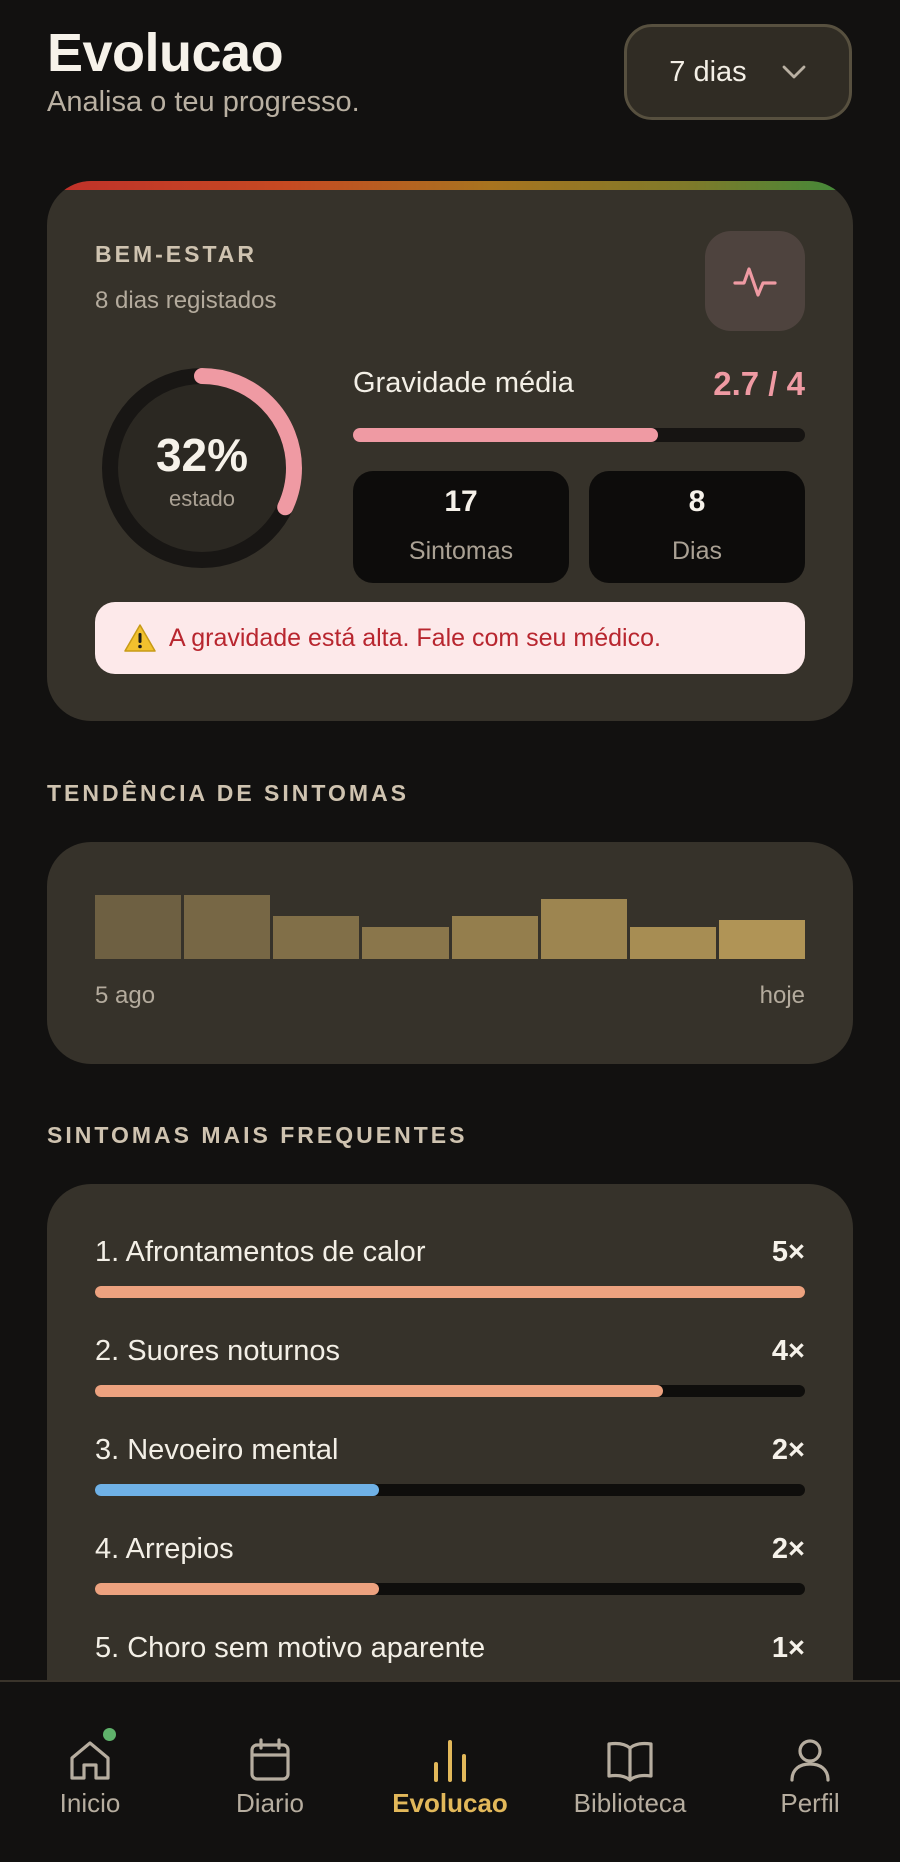  What do you see at coordinates (270, 1803) in the screenshot?
I see `nav-label: Diario` at bounding box center [270, 1803].